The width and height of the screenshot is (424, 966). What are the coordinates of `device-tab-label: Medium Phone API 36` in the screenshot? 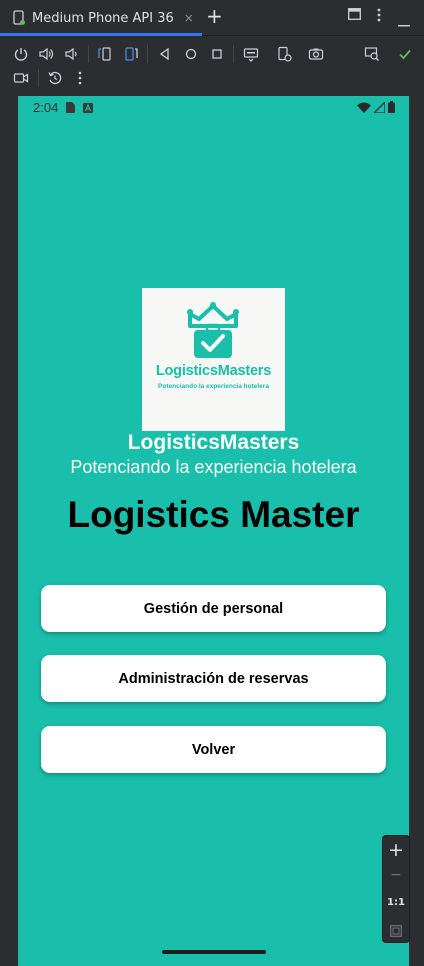 It's located at (103, 18).